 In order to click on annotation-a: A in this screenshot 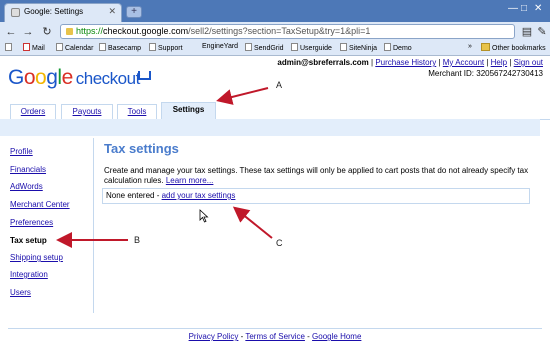, I will do `click(279, 85)`.